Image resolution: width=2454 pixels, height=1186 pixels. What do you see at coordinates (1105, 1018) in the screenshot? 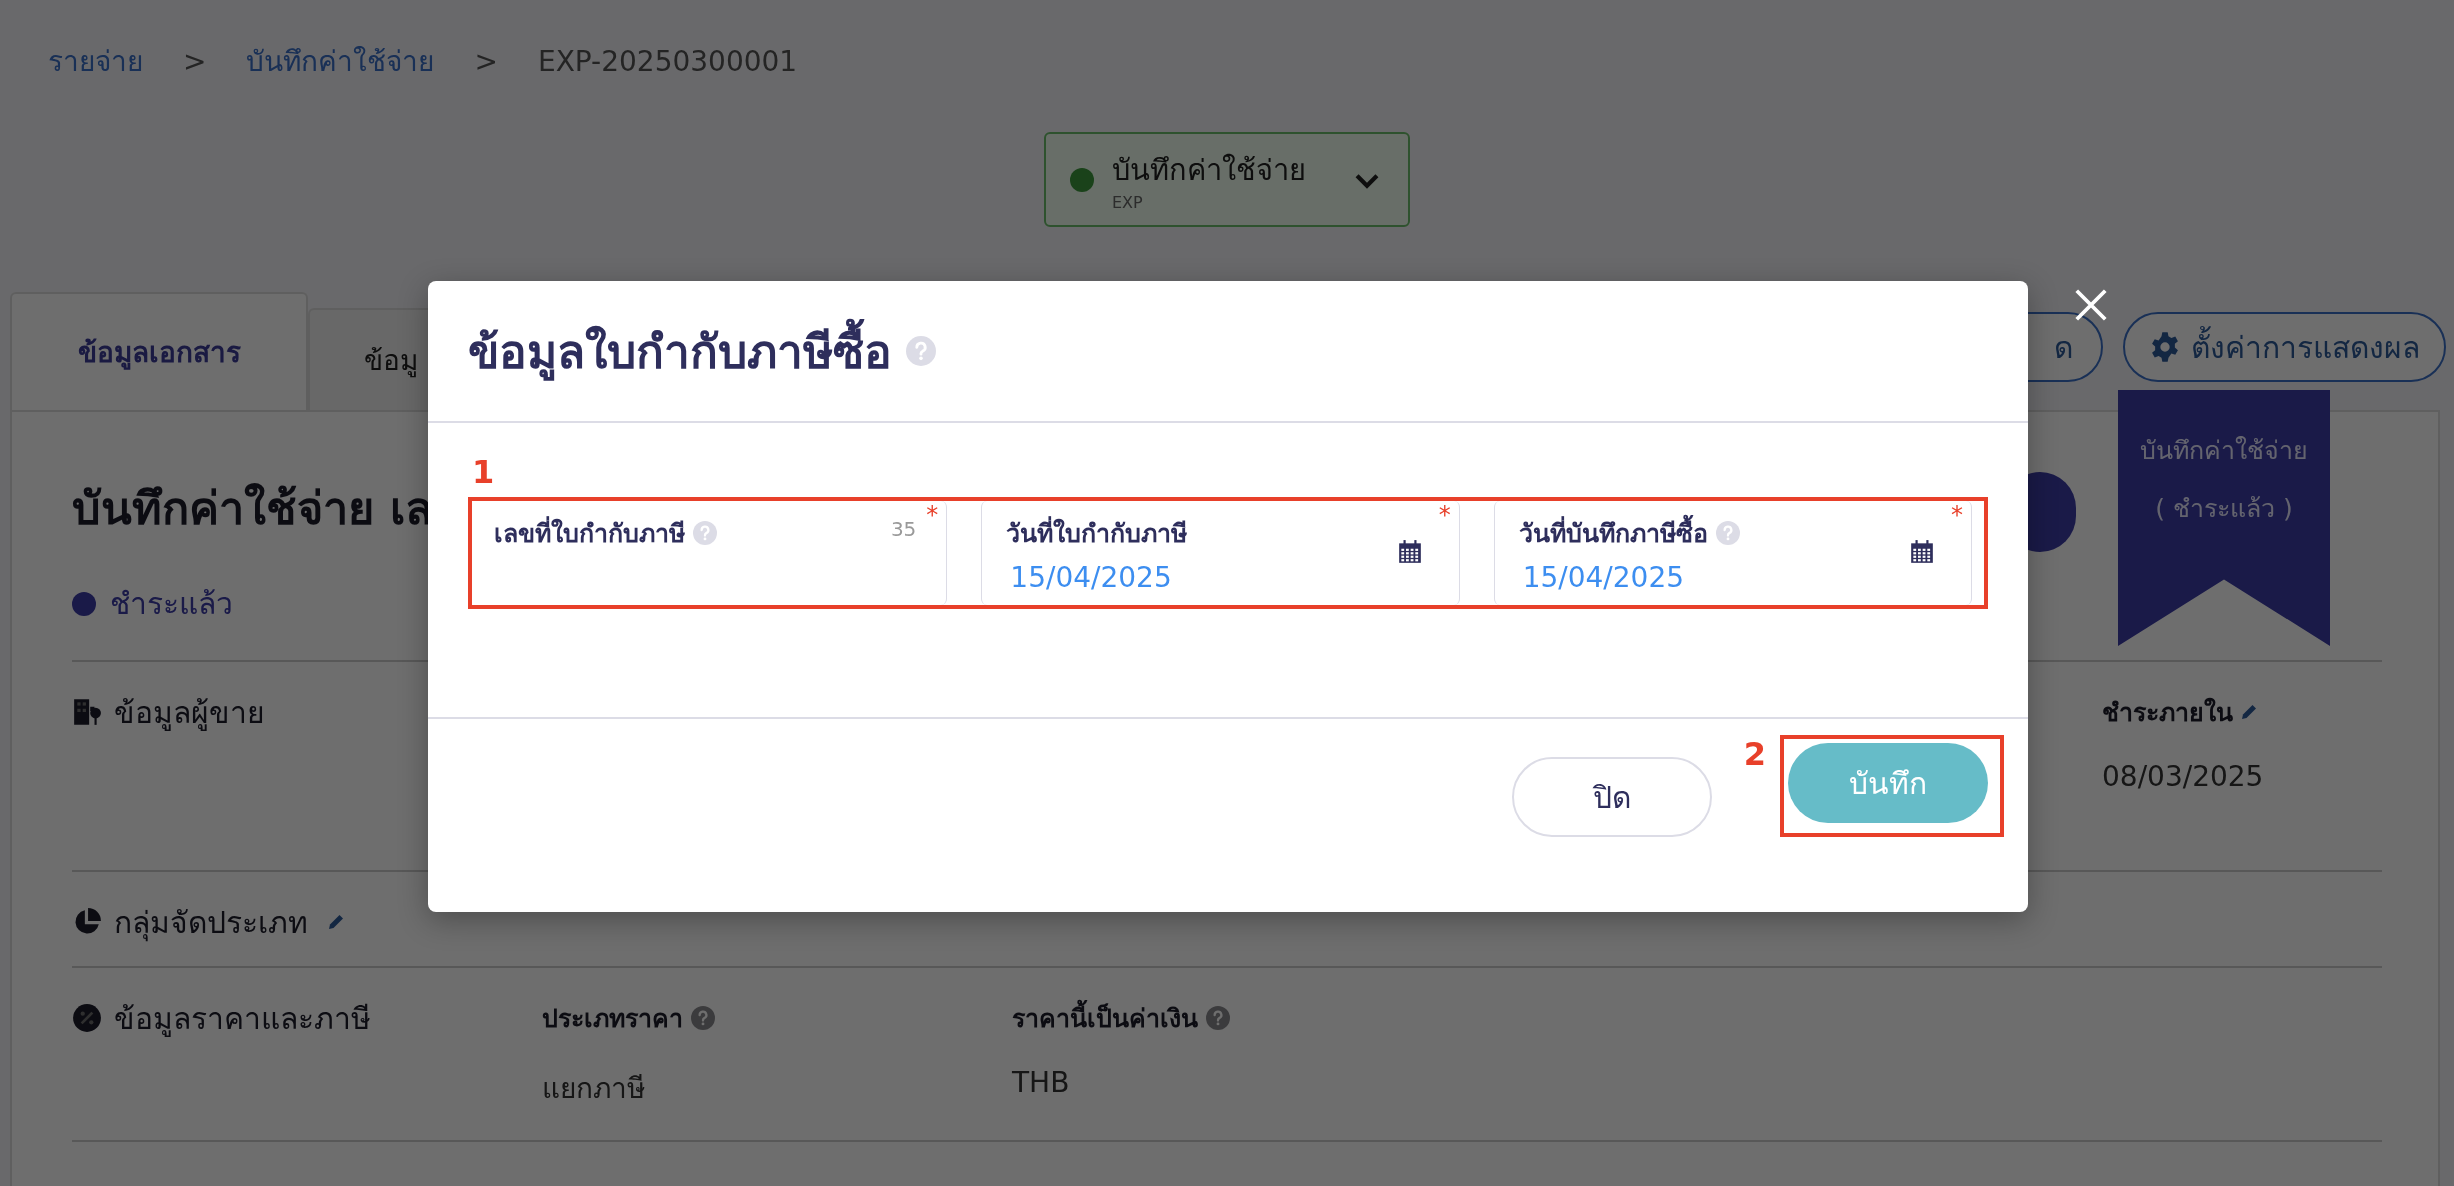
I see `field-label: ราคานี้เป็นค่าเงิน` at bounding box center [1105, 1018].